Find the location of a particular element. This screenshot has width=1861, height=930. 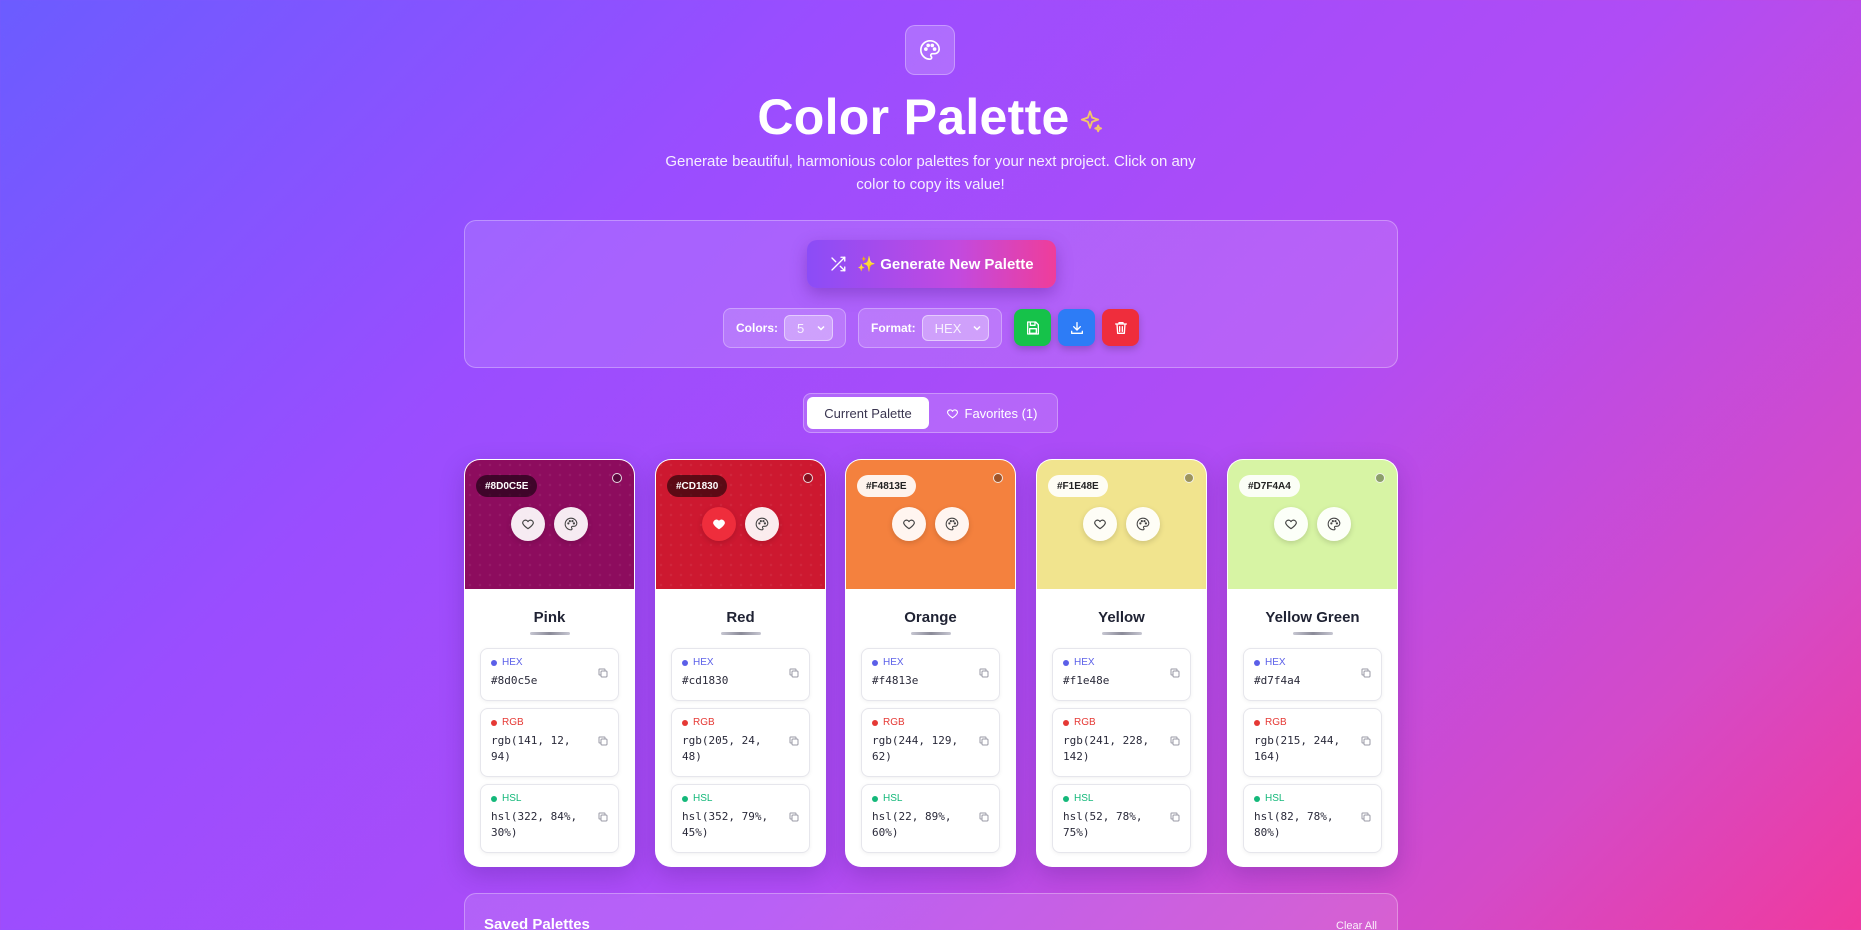

hex-badge: #F4813E is located at coordinates (886, 486).